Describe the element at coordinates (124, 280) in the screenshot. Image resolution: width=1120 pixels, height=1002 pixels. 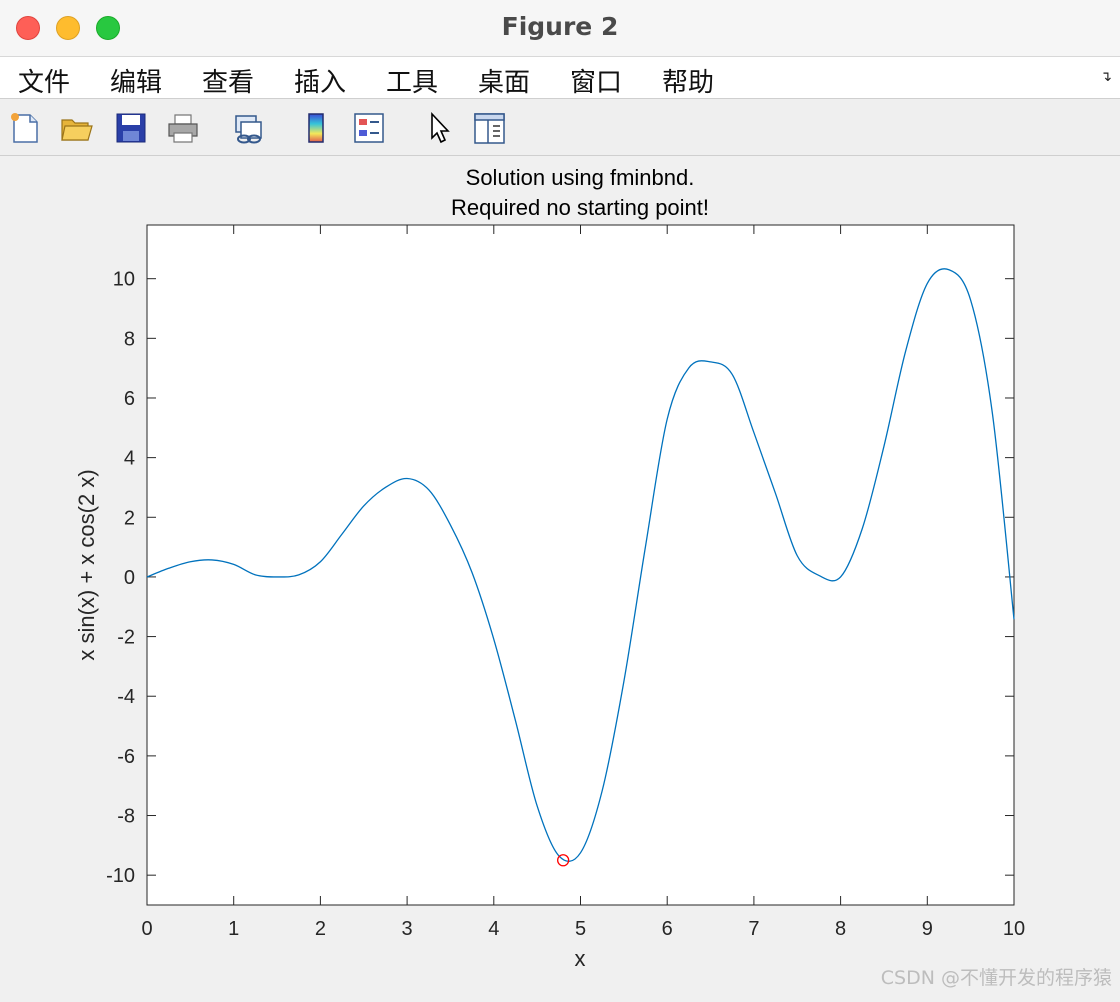
I see `y-tick-label: 10` at that location.